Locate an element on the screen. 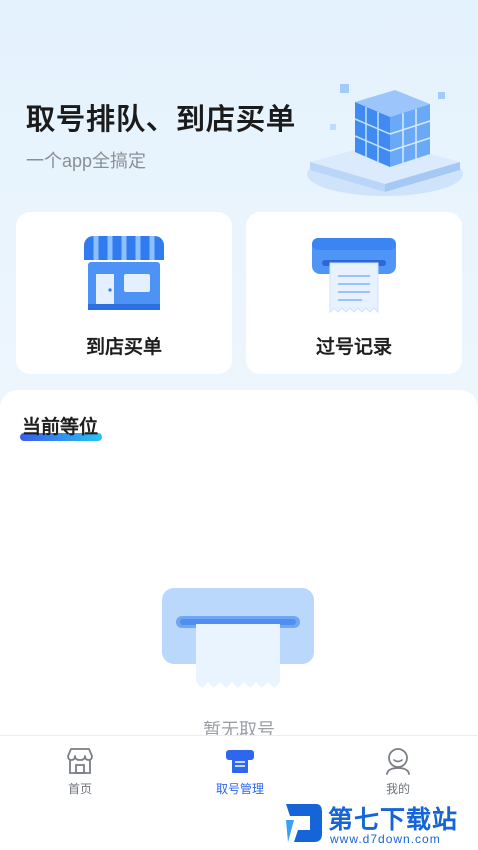 The height and width of the screenshot is (850, 478). ticket-dispenser-icon is located at coordinates (238, 638).